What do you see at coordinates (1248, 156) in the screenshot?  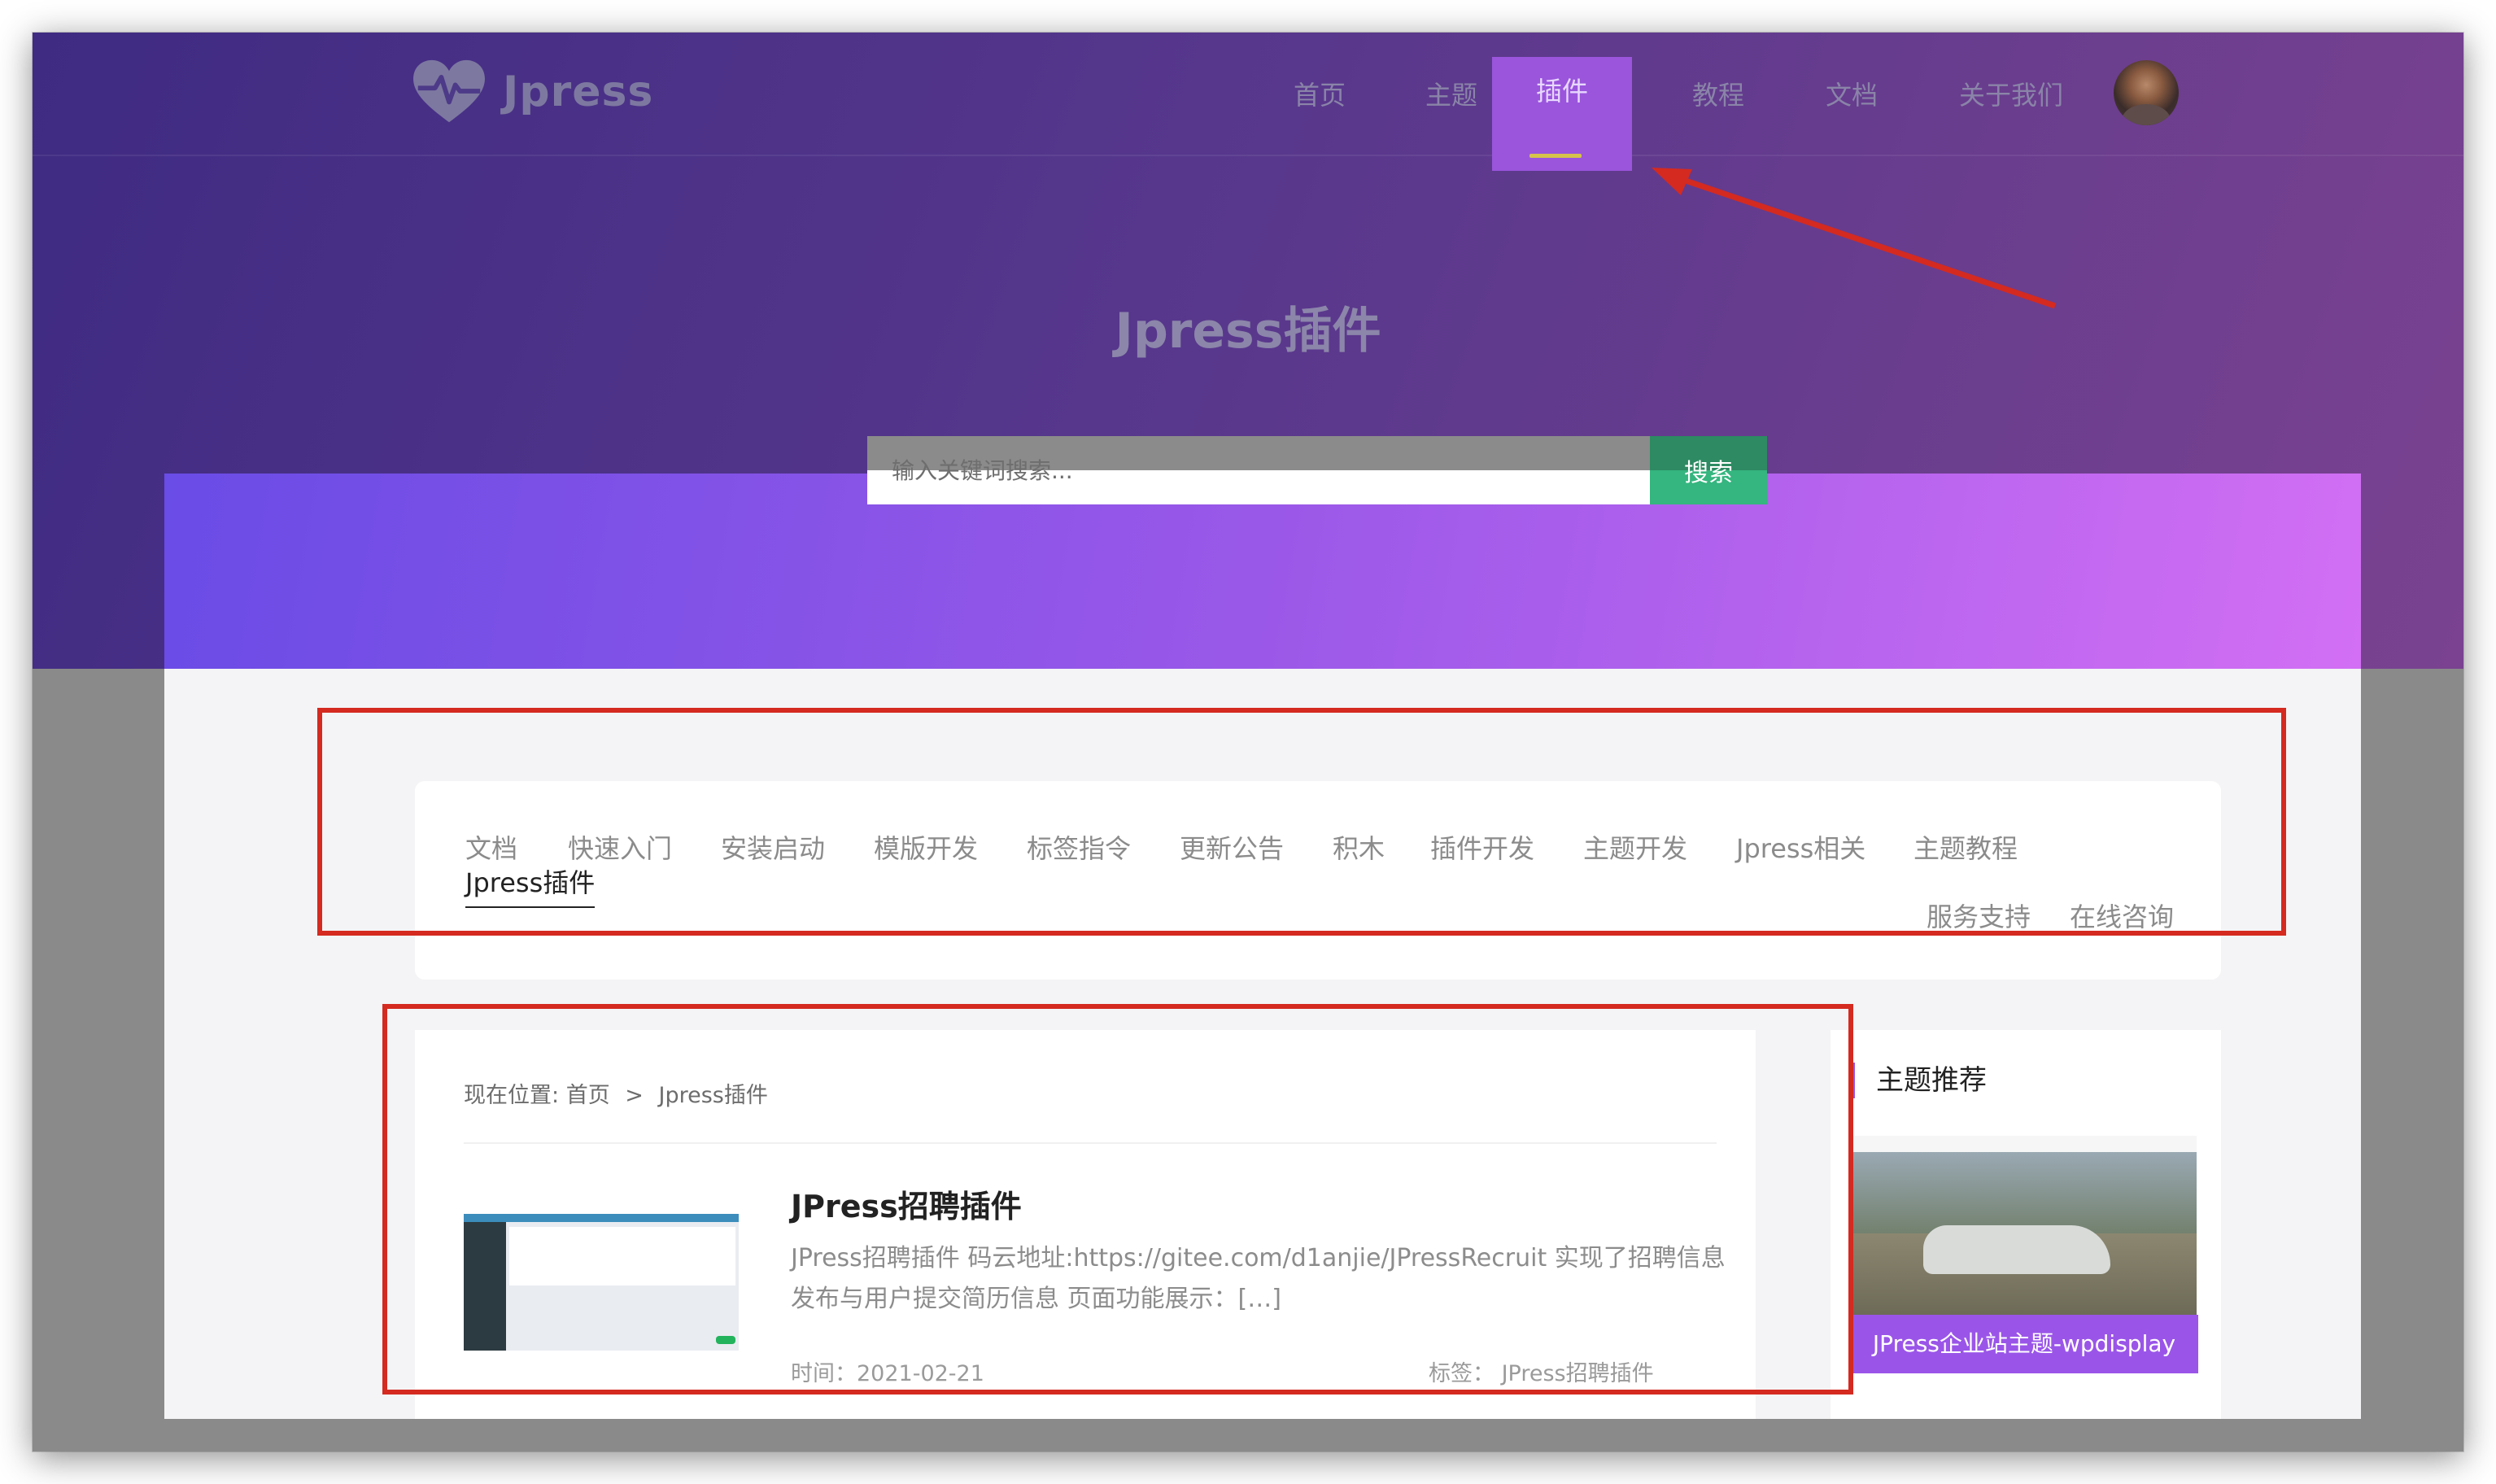 I see `header-divider` at bounding box center [1248, 156].